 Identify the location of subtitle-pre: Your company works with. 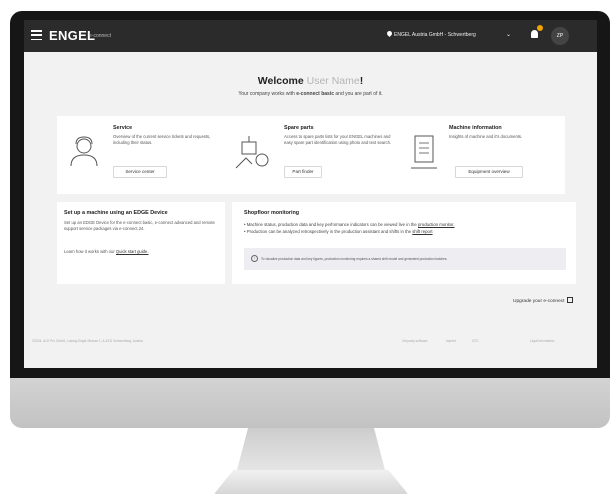
(266, 94).